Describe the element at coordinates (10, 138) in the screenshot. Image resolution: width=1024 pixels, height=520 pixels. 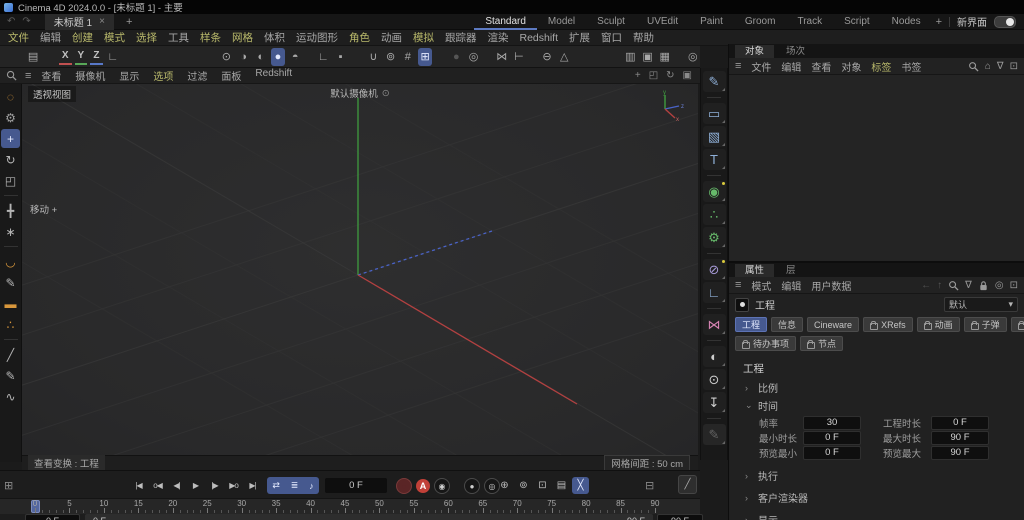
I see `move-tool-button: +` at that location.